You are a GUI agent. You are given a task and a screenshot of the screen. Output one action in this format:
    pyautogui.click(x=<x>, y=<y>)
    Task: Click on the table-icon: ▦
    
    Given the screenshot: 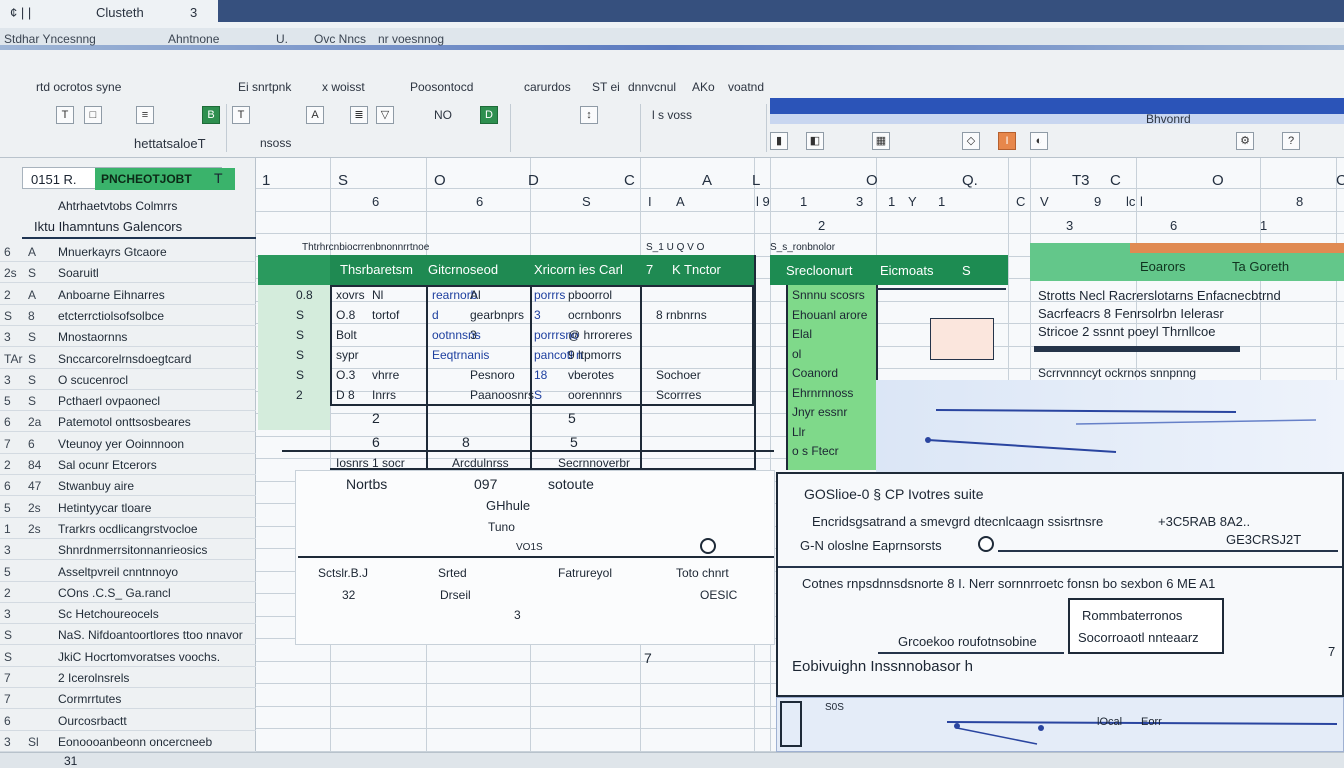 What is the action you would take?
    pyautogui.click(x=881, y=141)
    